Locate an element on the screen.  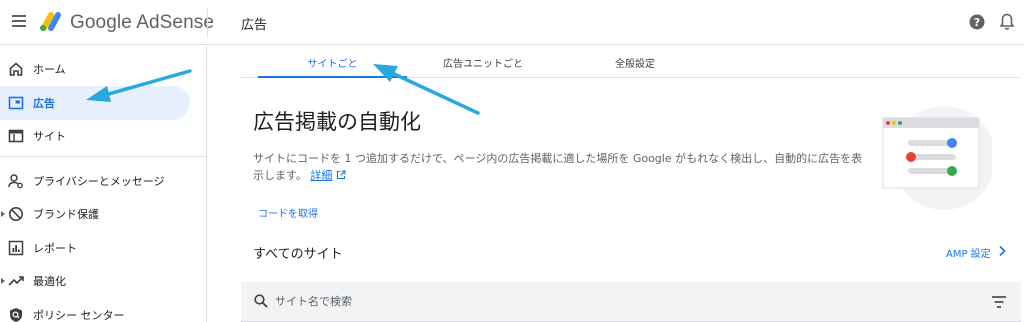
sidebar-item-label: 最適化 is located at coordinates (49, 281).